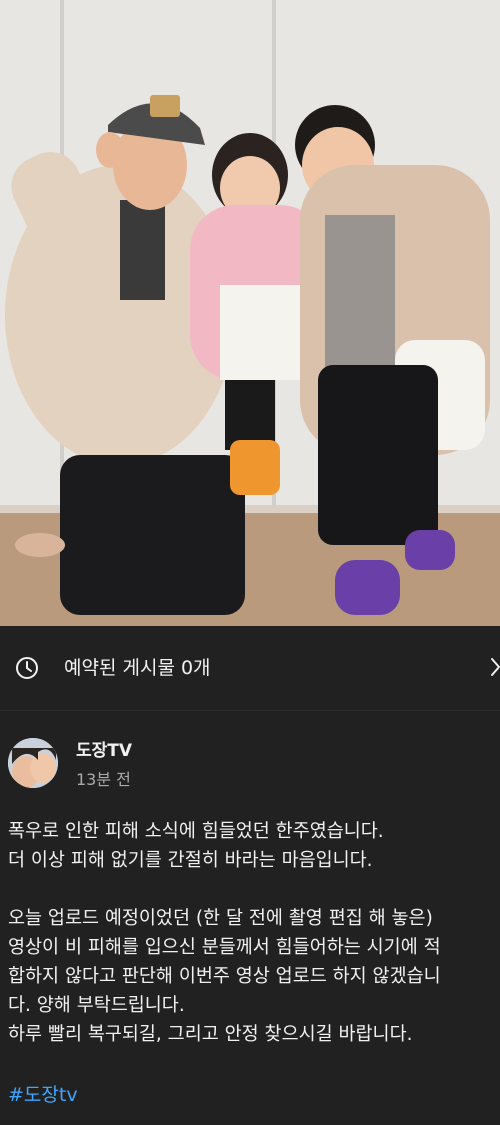 Image resolution: width=500 pixels, height=1125 pixels. What do you see at coordinates (33, 763) in the screenshot?
I see `avatar` at bounding box center [33, 763].